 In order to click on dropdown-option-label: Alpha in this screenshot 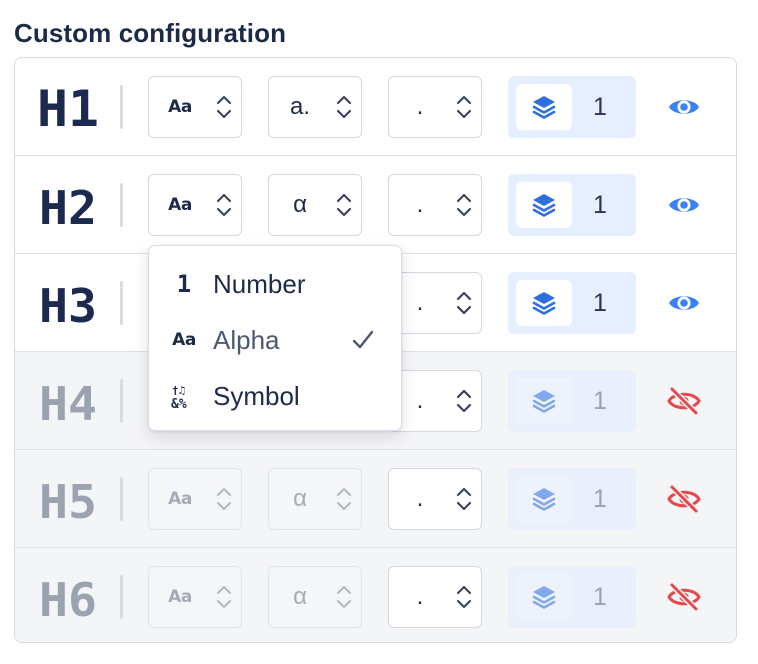, I will do `click(246, 339)`.